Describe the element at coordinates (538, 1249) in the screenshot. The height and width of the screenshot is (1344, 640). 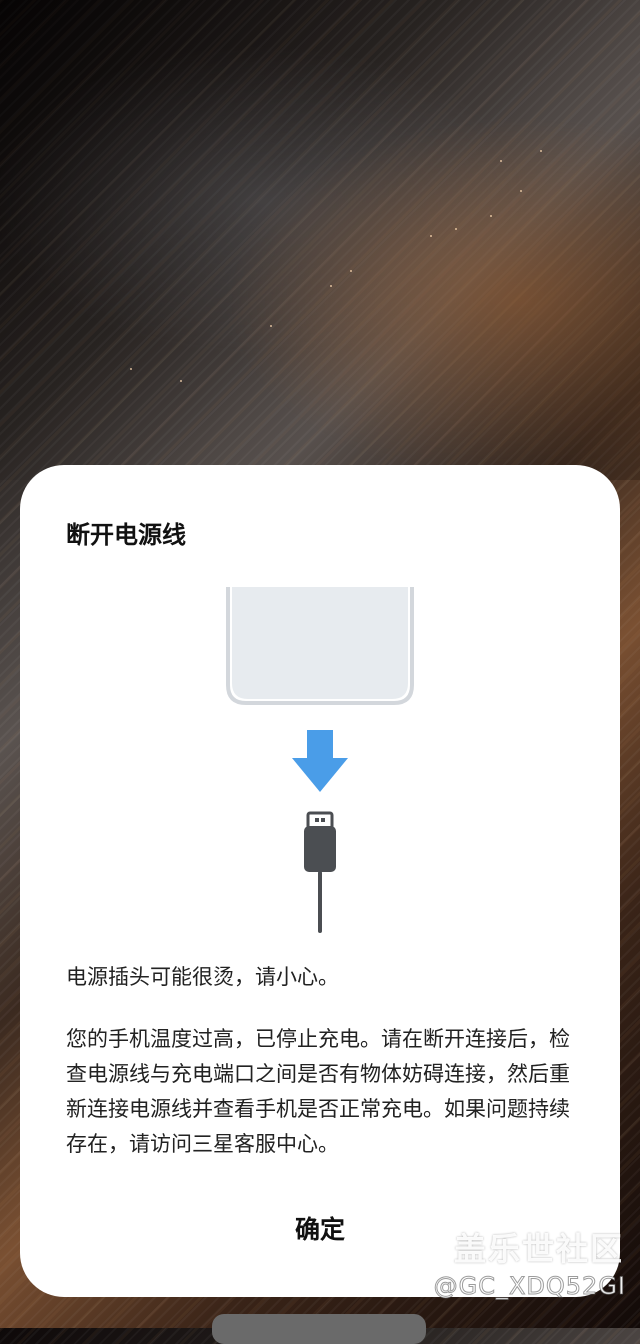
I see `watermark-logo: 盖乐世社区` at that location.